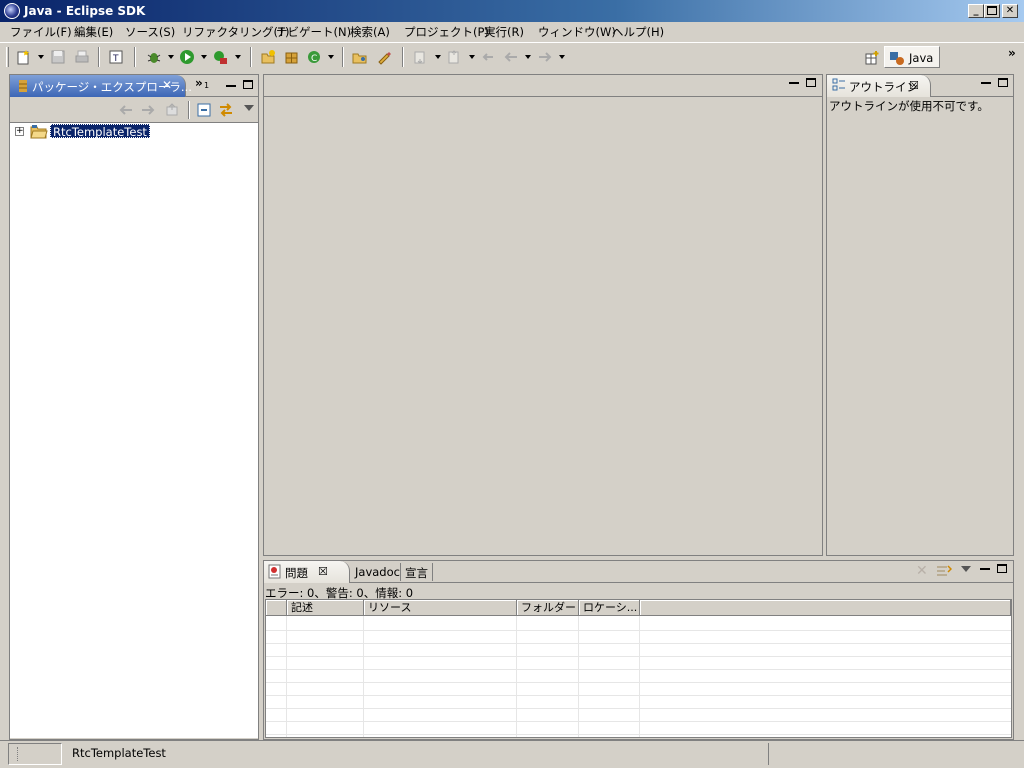 The height and width of the screenshot is (768, 1024). What do you see at coordinates (577, 32) in the screenshot?
I see `menu-window: ウィンドウ(W)` at bounding box center [577, 32].